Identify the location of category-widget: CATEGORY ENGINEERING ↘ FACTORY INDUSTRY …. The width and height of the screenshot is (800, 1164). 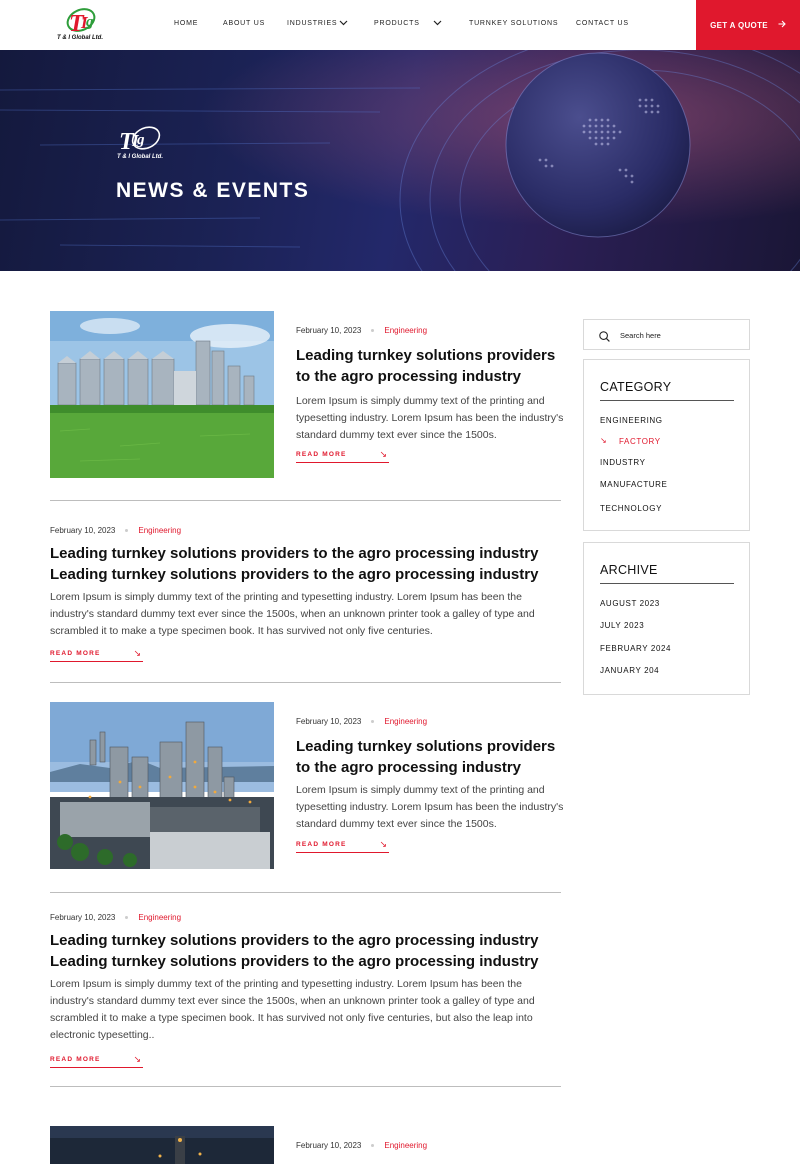
(666, 445).